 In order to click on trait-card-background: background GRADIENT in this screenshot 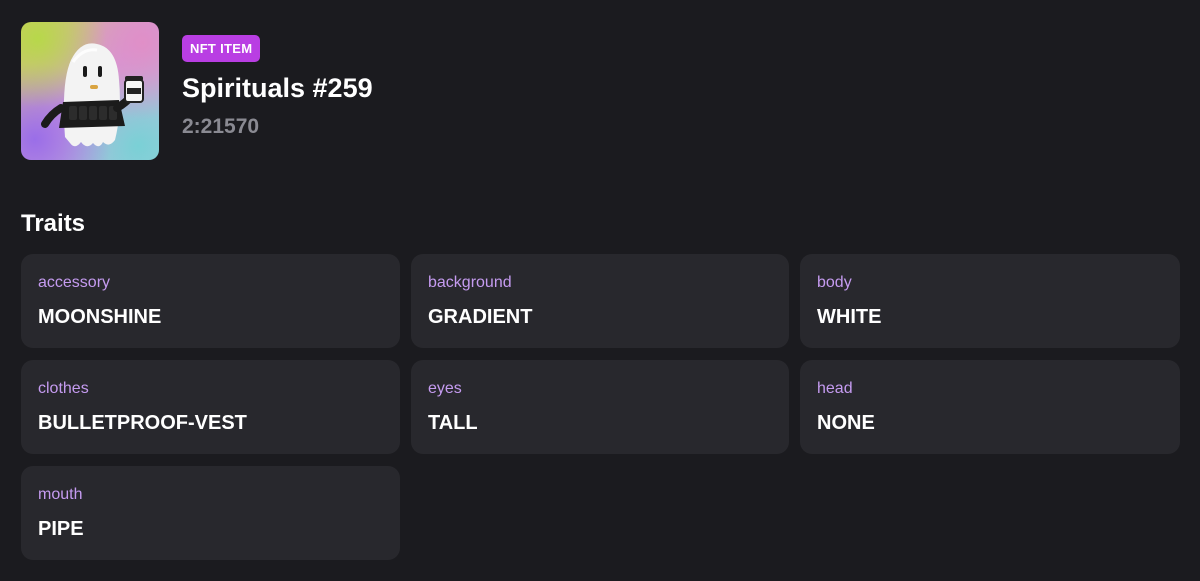, I will do `click(600, 301)`.